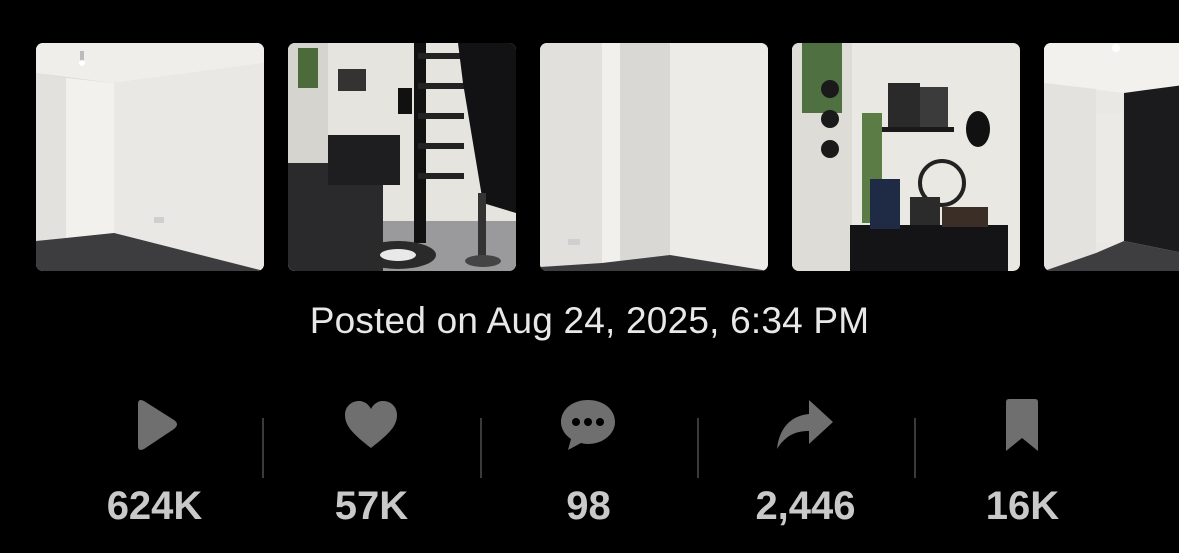 The height and width of the screenshot is (553, 1179). Describe the element at coordinates (805, 426) in the screenshot. I see `share-icon` at that location.